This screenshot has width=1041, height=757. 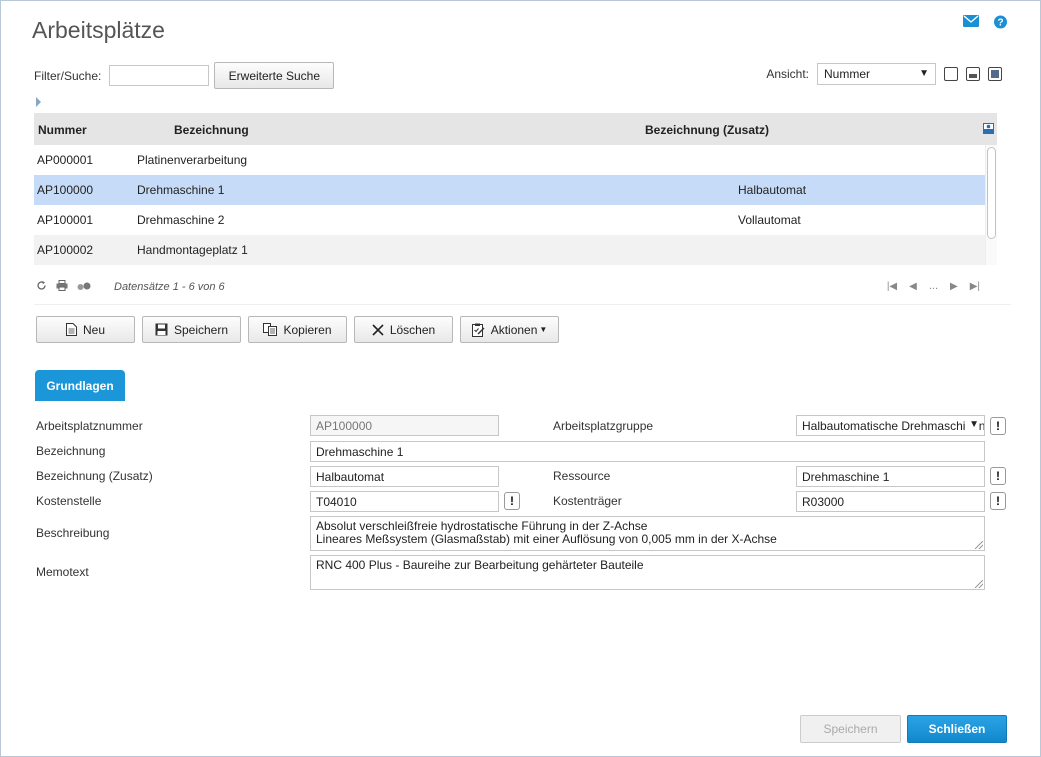 What do you see at coordinates (274, 75) in the screenshot?
I see `advanced-search-button: Erweiterte Suche` at bounding box center [274, 75].